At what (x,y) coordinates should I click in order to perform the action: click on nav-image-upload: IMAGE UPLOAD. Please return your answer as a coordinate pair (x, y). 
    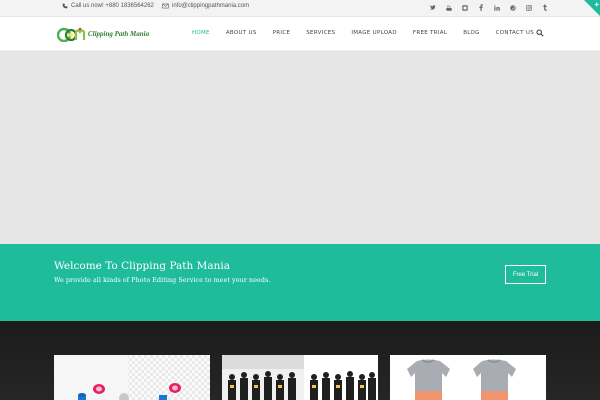
    Looking at the image, I should click on (374, 33).